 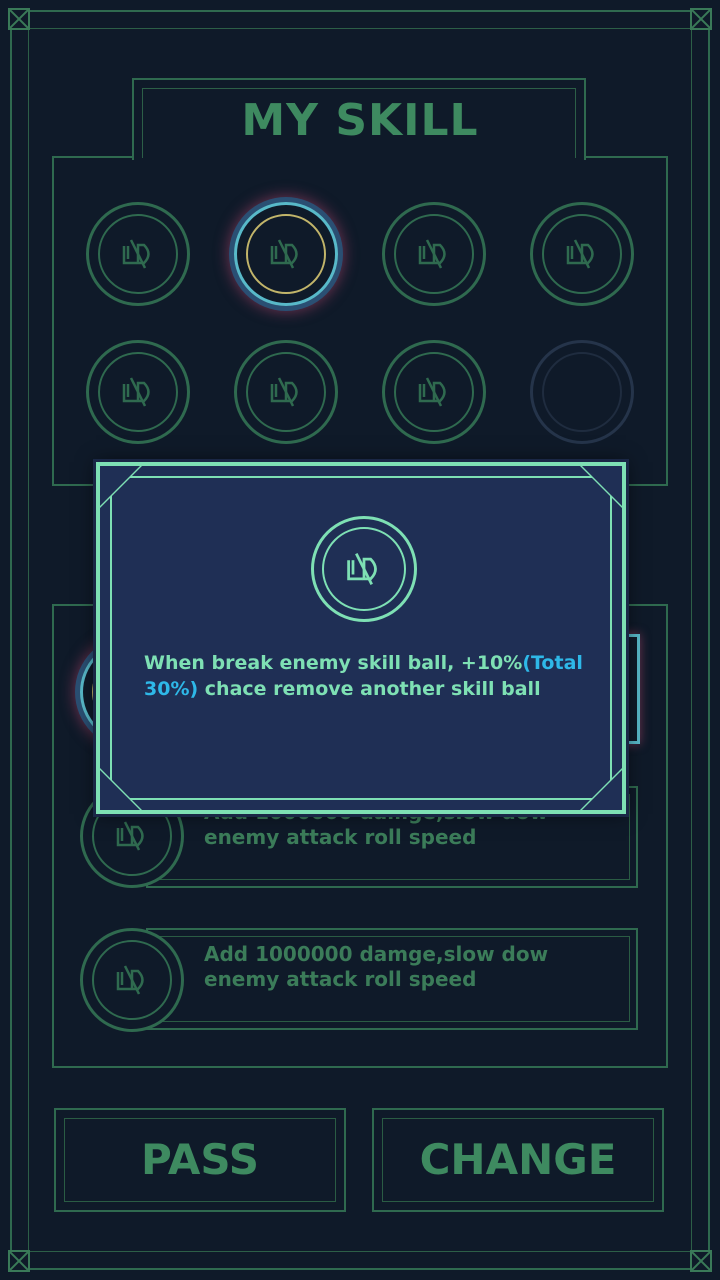 I want to click on popup-skill-orb, so click(x=364, y=569).